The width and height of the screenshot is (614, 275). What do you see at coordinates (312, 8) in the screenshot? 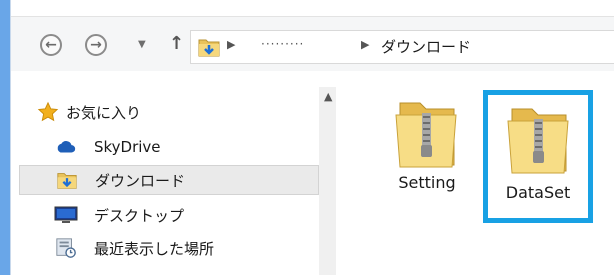
I see `ribbon-strip: ▔▔▔▔ ▔▔▔` at bounding box center [312, 8].